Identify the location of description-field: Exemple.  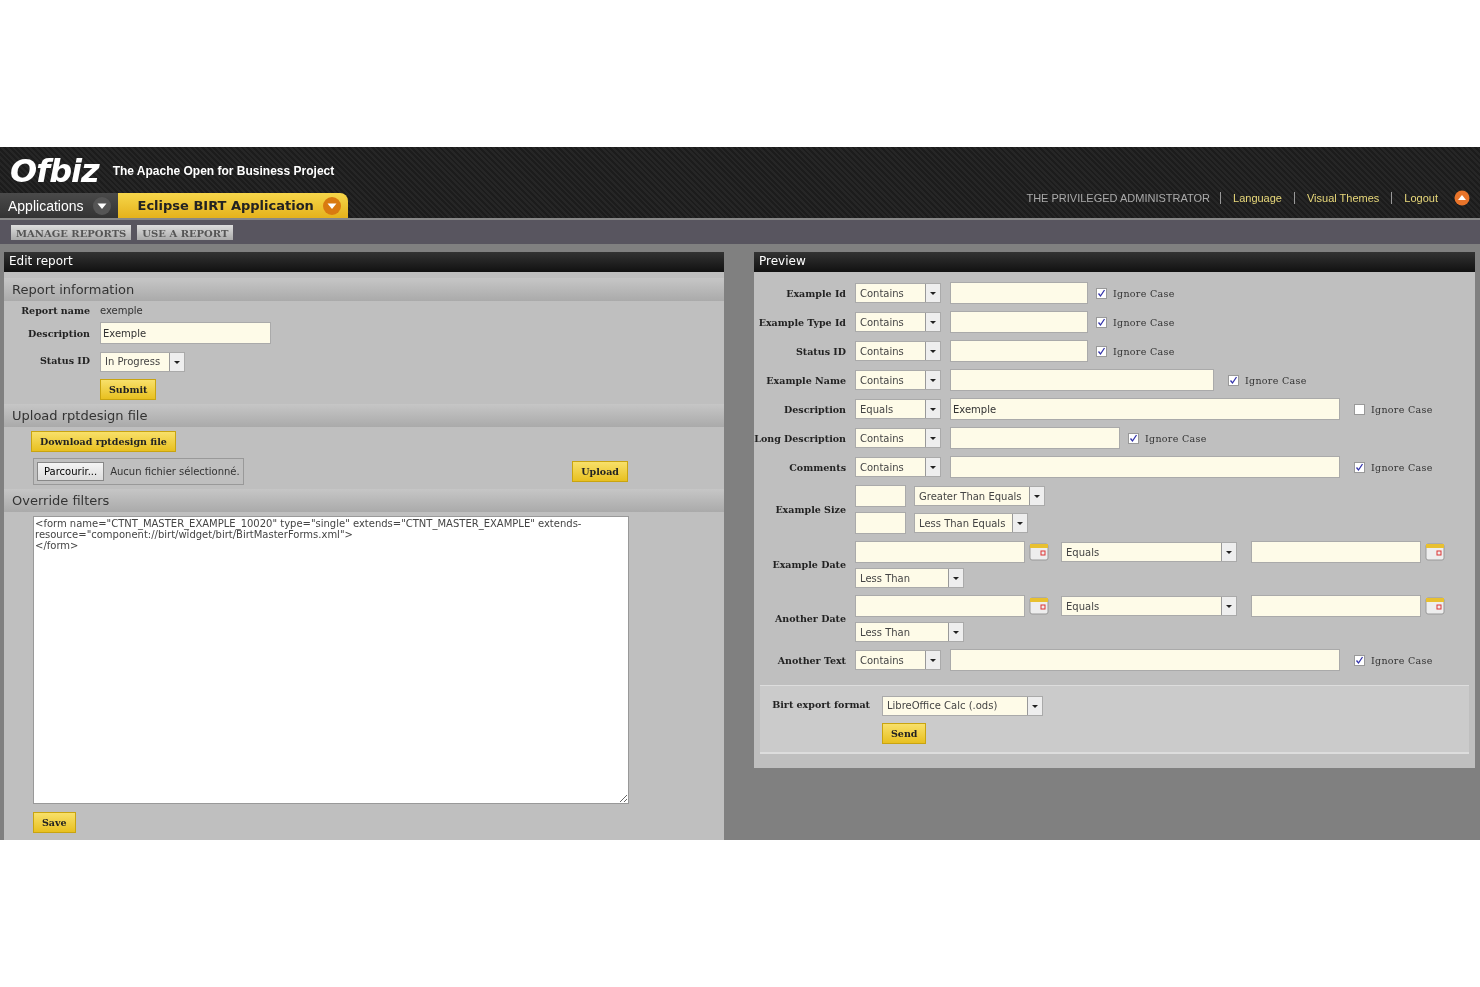
(185, 333).